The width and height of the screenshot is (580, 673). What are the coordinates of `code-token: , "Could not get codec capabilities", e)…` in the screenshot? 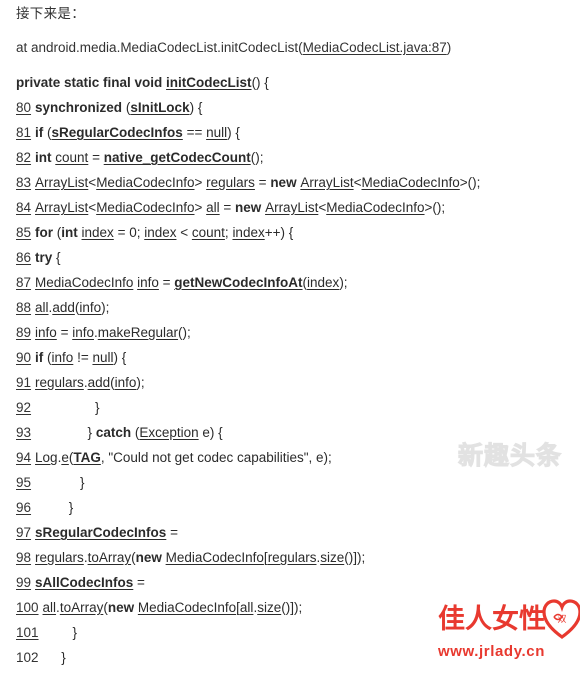 It's located at (216, 457).